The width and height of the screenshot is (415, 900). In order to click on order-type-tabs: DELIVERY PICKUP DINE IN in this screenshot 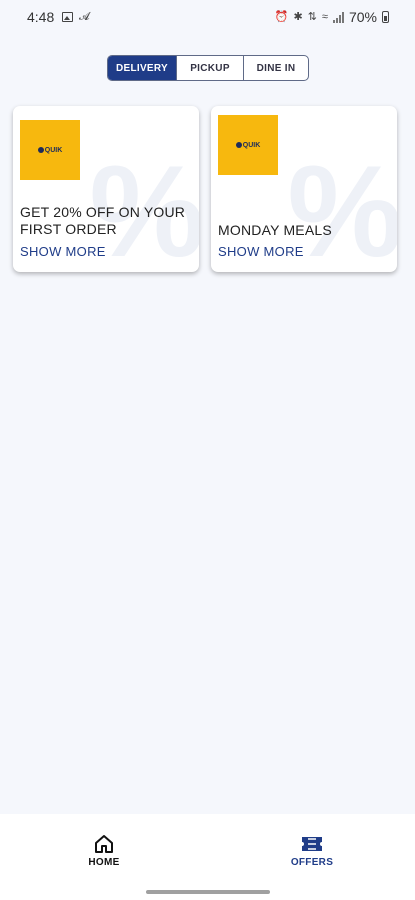, I will do `click(208, 68)`.